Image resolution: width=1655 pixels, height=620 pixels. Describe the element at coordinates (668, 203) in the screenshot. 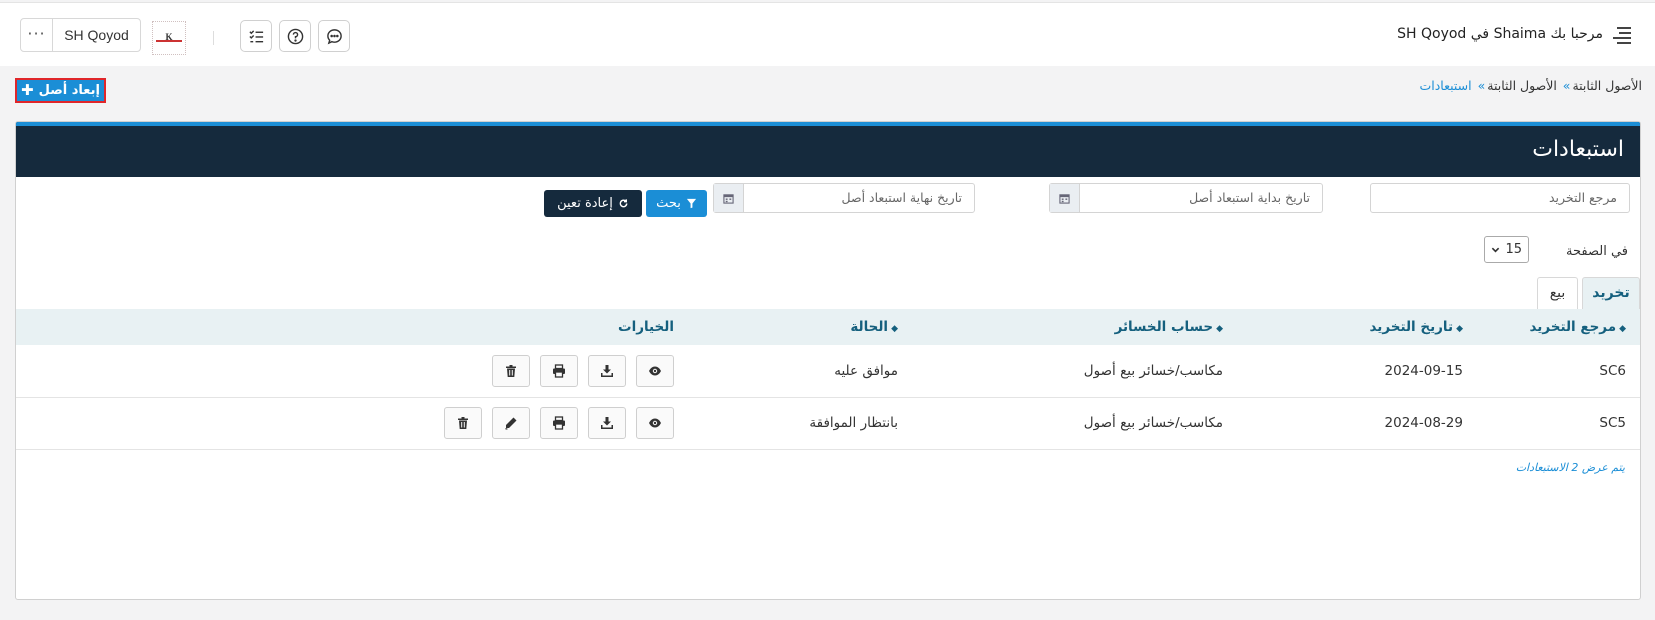

I see `search-label: بحث` at that location.